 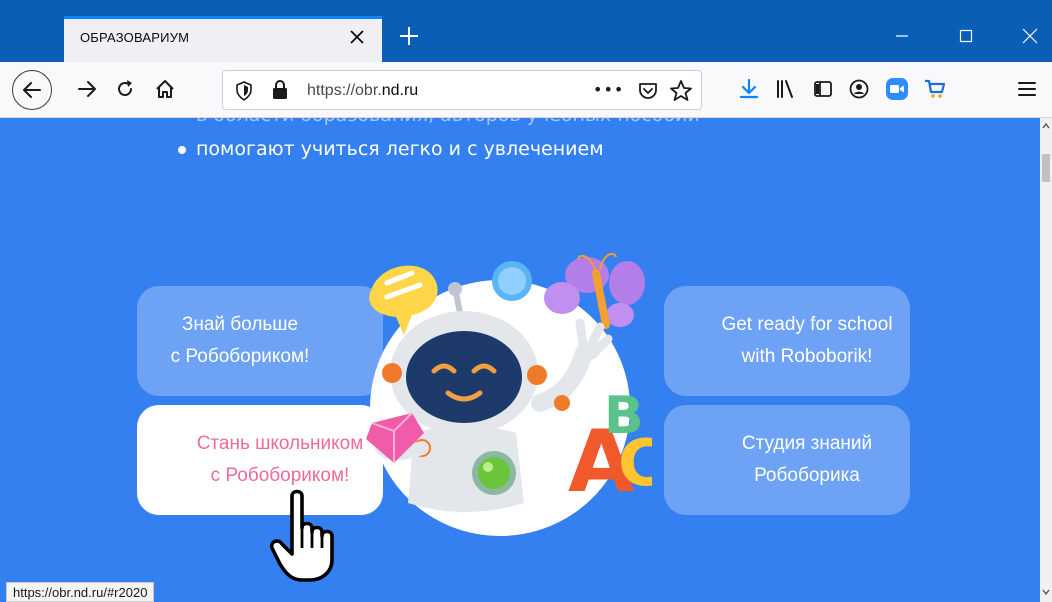 What do you see at coordinates (357, 37) in the screenshot?
I see `close-tab-icon` at bounding box center [357, 37].